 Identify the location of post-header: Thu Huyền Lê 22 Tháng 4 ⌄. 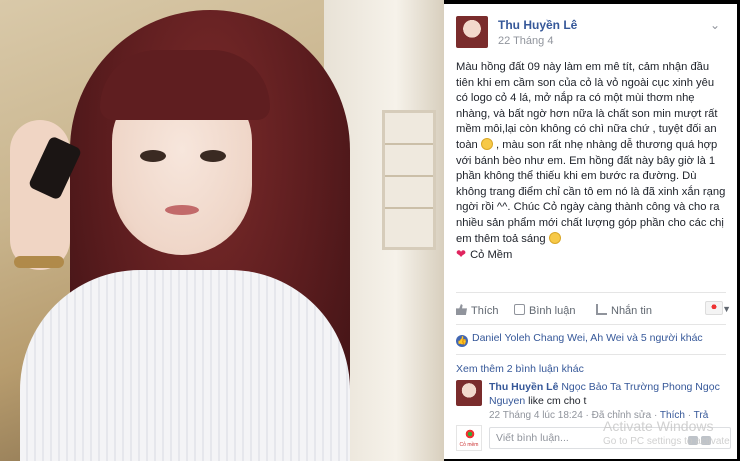
(592, 36).